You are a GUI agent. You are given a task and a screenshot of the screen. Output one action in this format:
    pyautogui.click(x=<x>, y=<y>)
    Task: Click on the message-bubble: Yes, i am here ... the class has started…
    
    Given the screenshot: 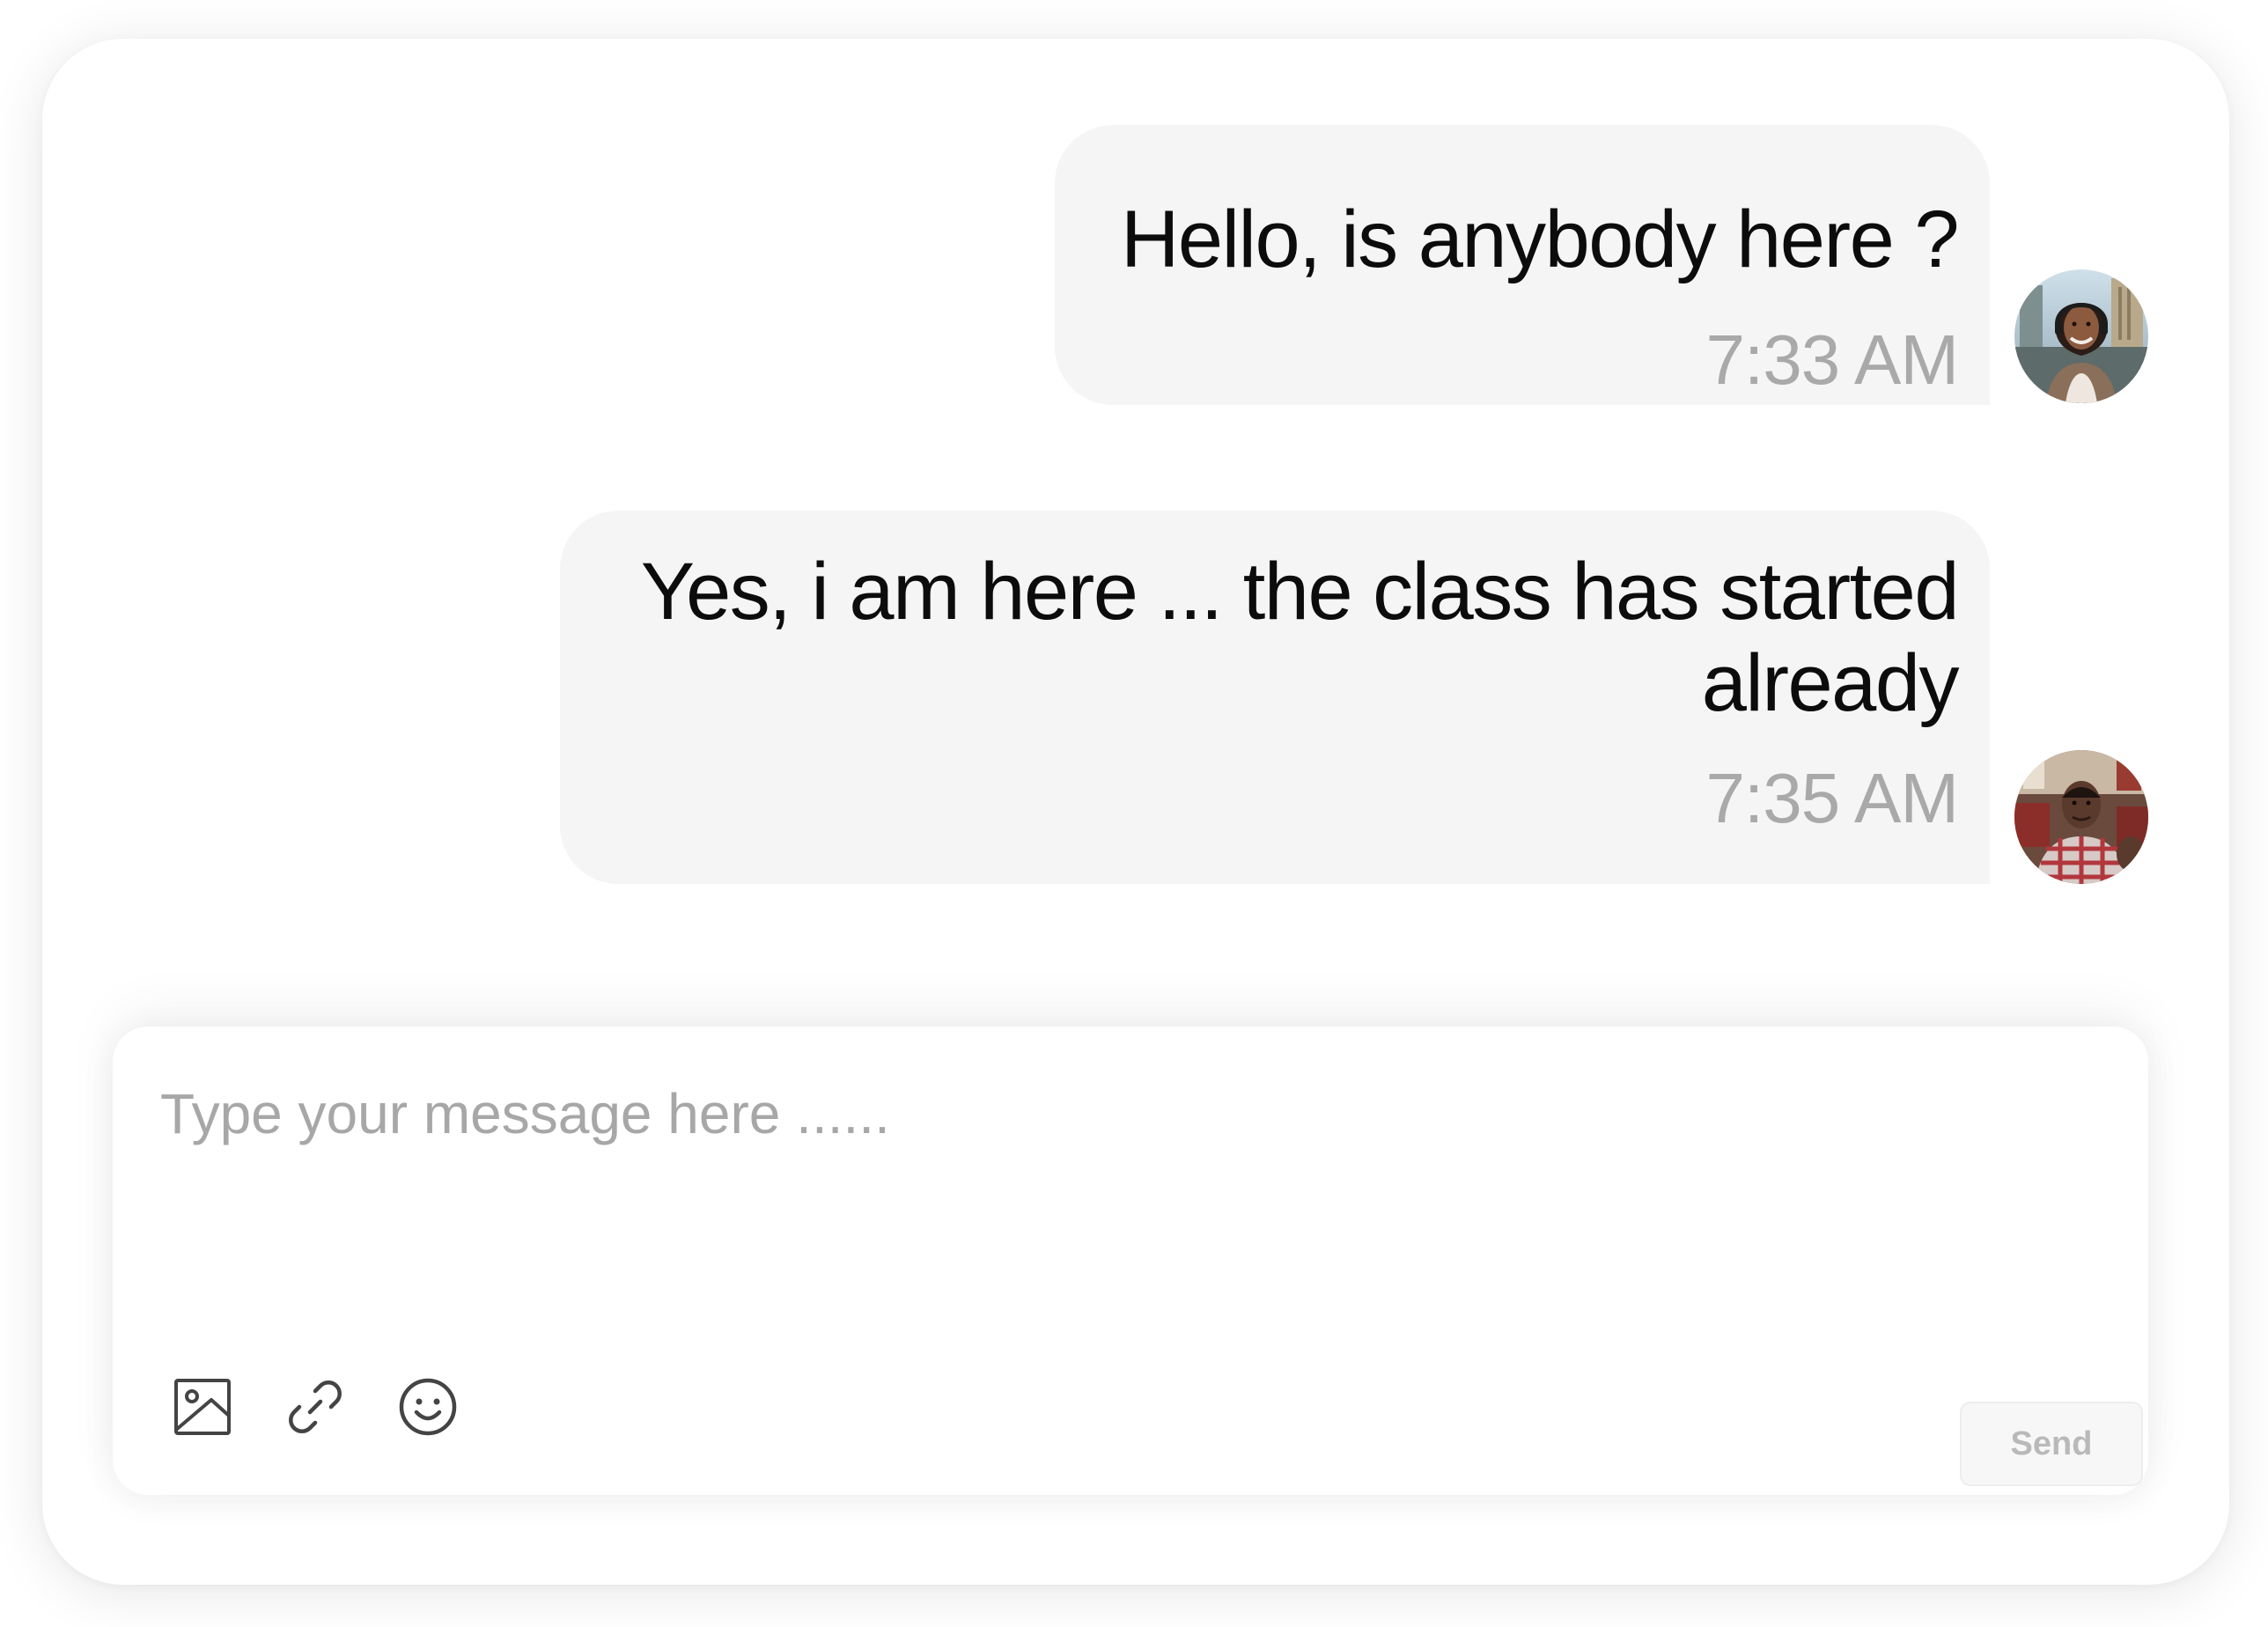 What is the action you would take?
    pyautogui.click(x=1275, y=697)
    